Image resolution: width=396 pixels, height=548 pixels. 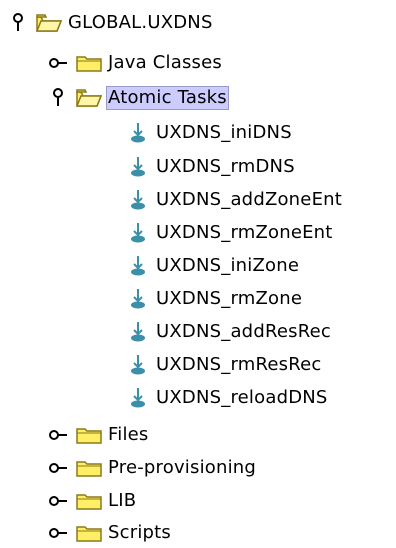 What do you see at coordinates (182, 468) in the screenshot?
I see `tree-node-label: Pre-provisioning` at bounding box center [182, 468].